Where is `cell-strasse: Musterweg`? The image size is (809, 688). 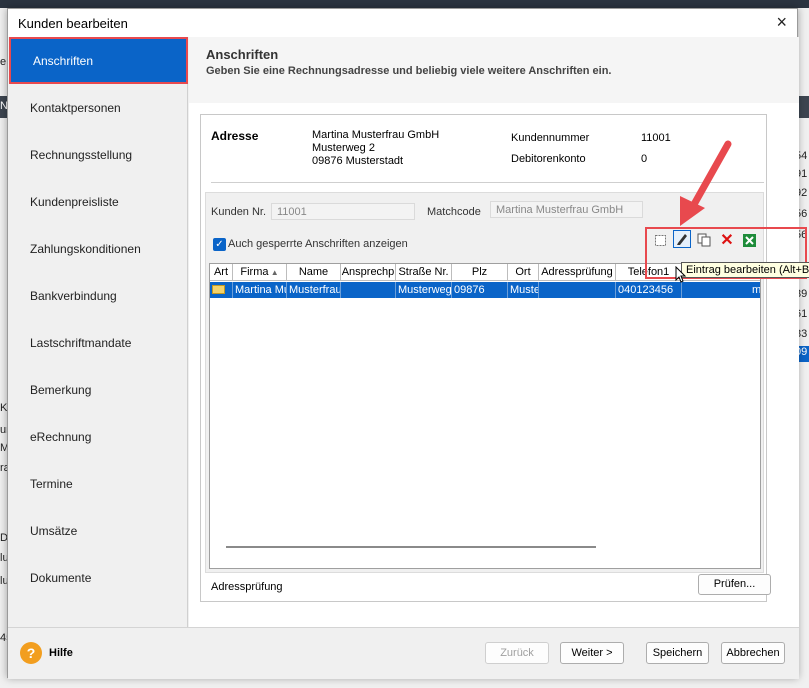
cell-strasse: Musterweg is located at coordinates (424, 290).